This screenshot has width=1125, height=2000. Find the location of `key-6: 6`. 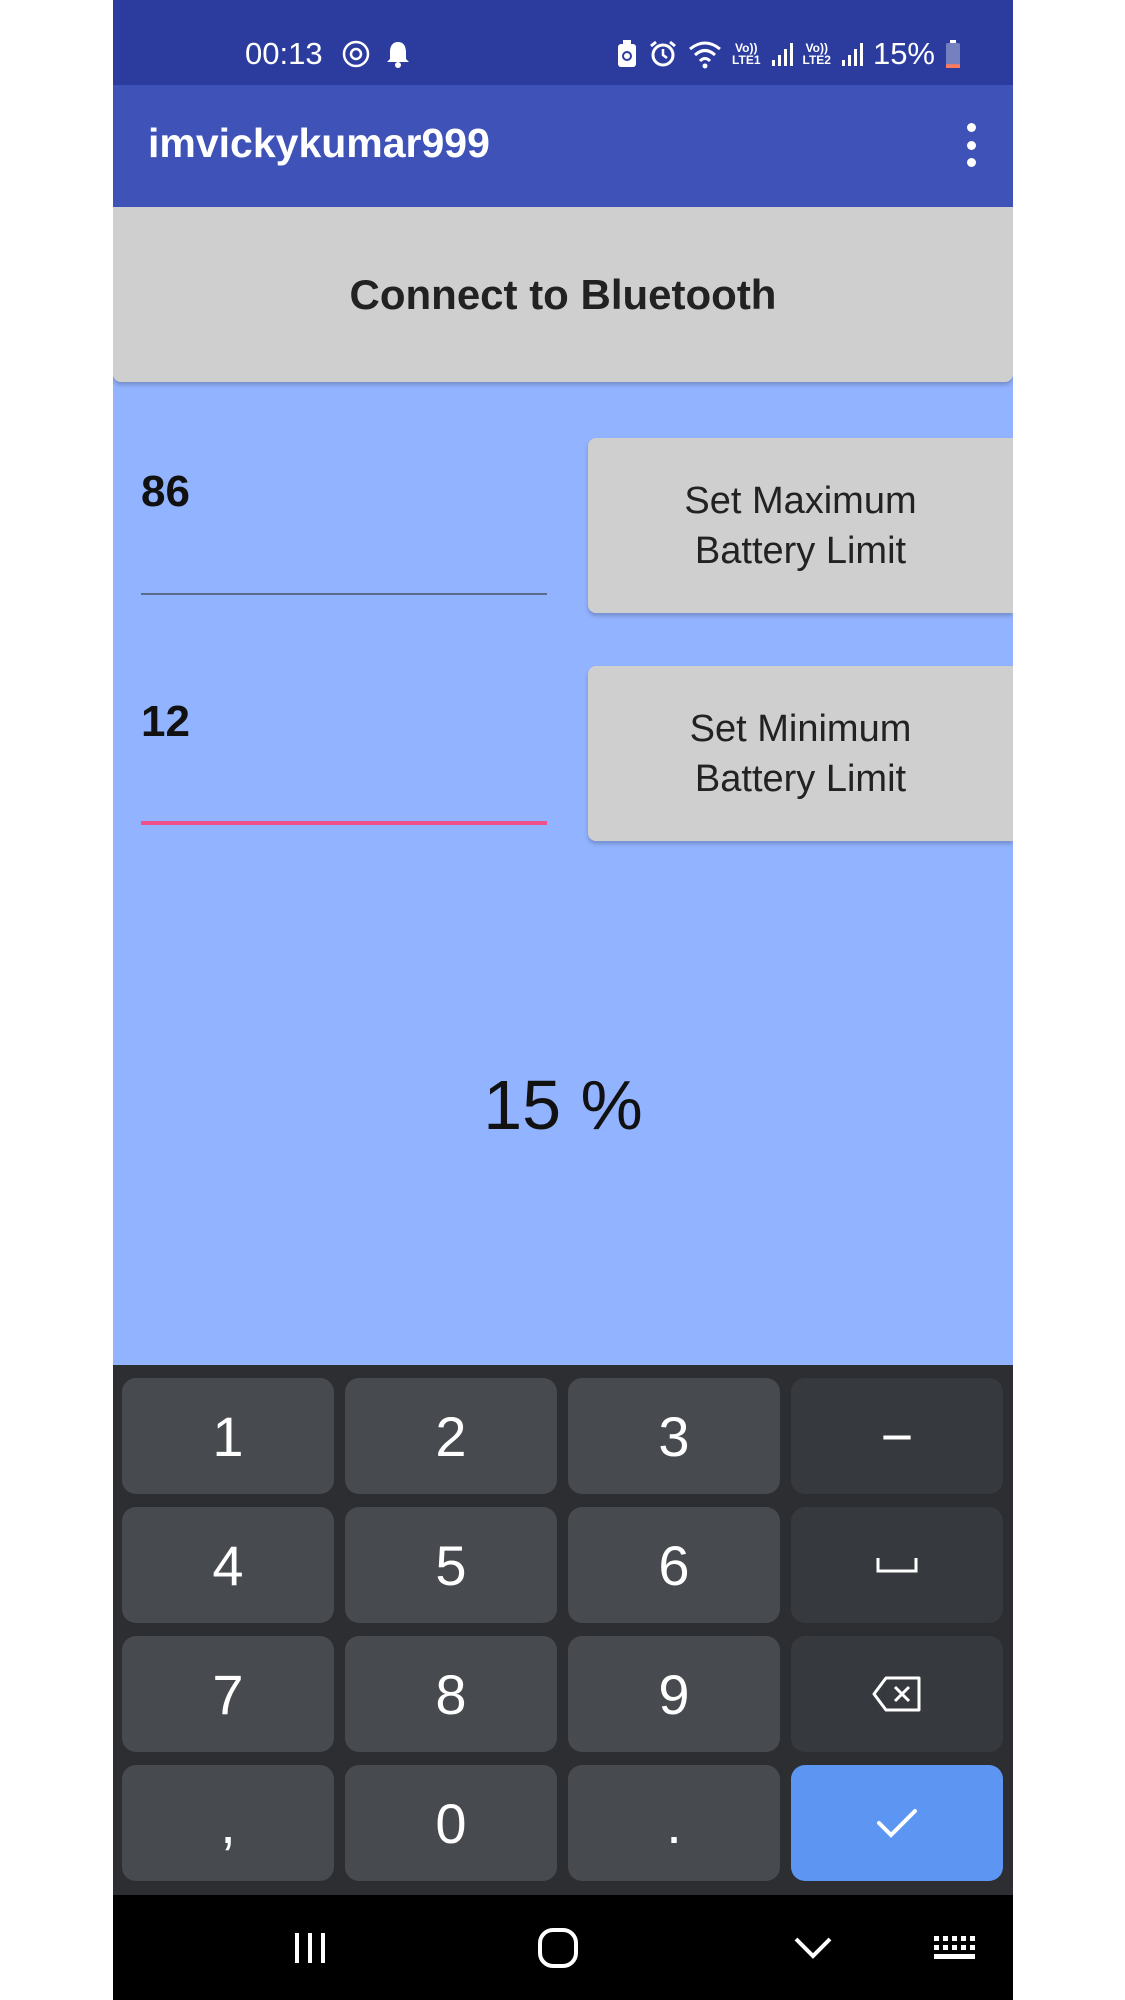

key-6: 6 is located at coordinates (674, 1565).